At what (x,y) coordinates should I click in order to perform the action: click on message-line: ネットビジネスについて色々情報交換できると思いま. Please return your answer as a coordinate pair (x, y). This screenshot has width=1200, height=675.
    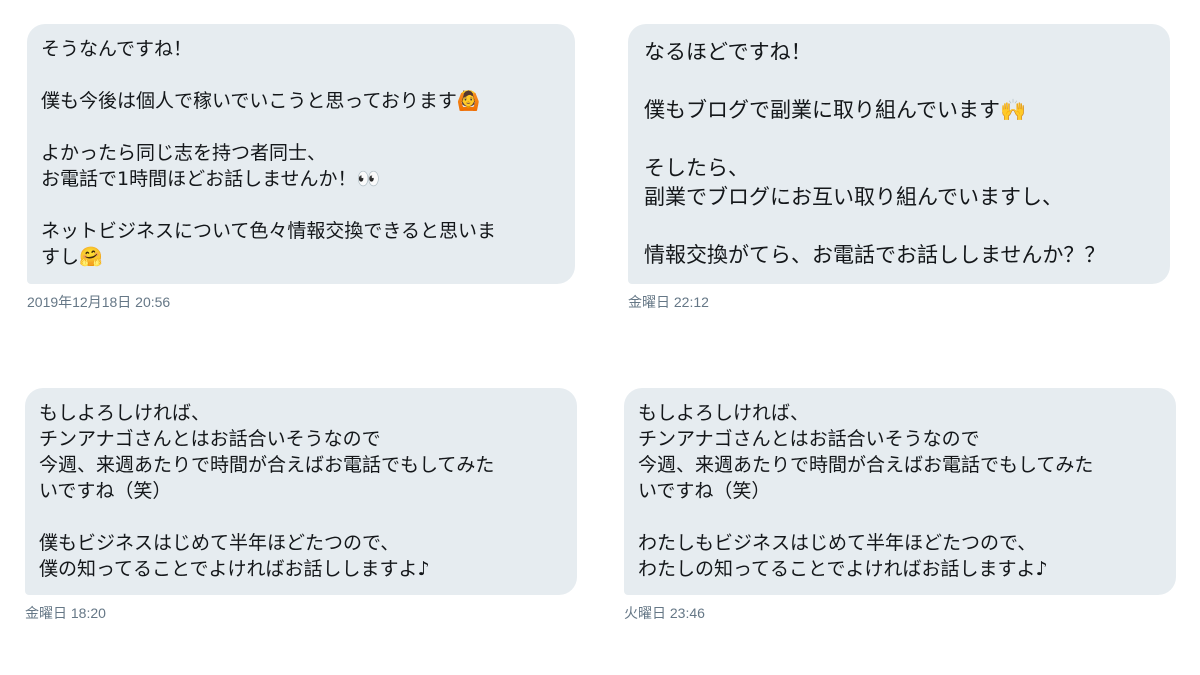
    Looking at the image, I should click on (269, 231).